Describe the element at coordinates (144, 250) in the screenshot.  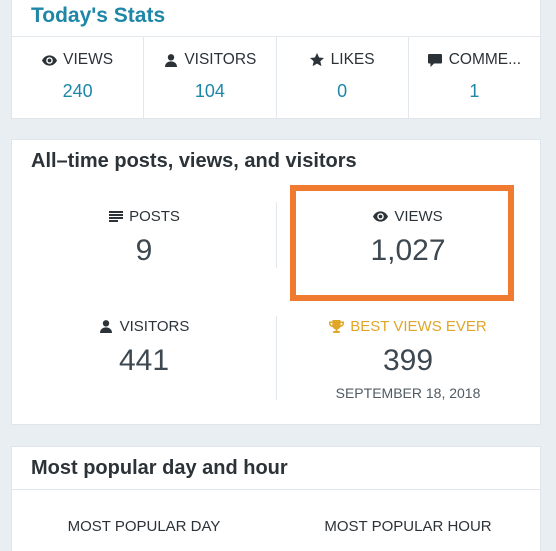
I see `posts-value: 9` at that location.